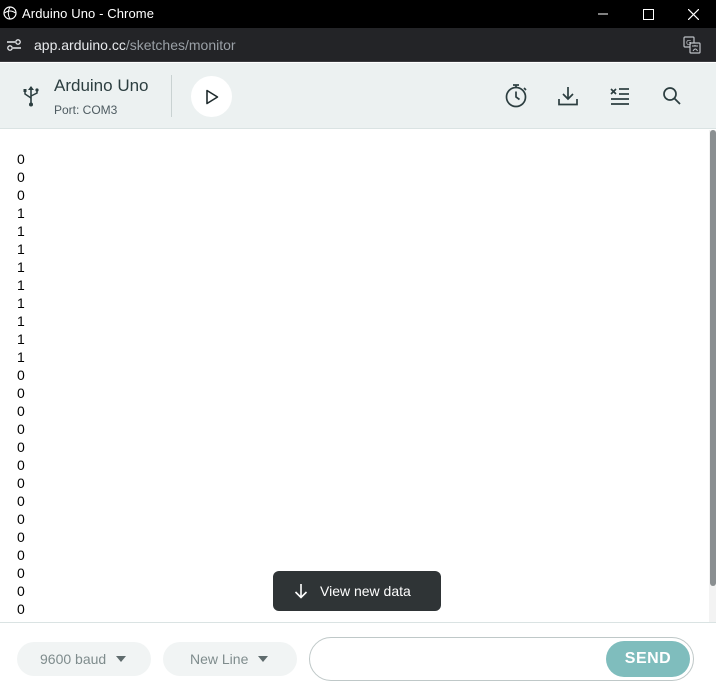 The height and width of the screenshot is (692, 716). I want to click on download-icon, so click(568, 96).